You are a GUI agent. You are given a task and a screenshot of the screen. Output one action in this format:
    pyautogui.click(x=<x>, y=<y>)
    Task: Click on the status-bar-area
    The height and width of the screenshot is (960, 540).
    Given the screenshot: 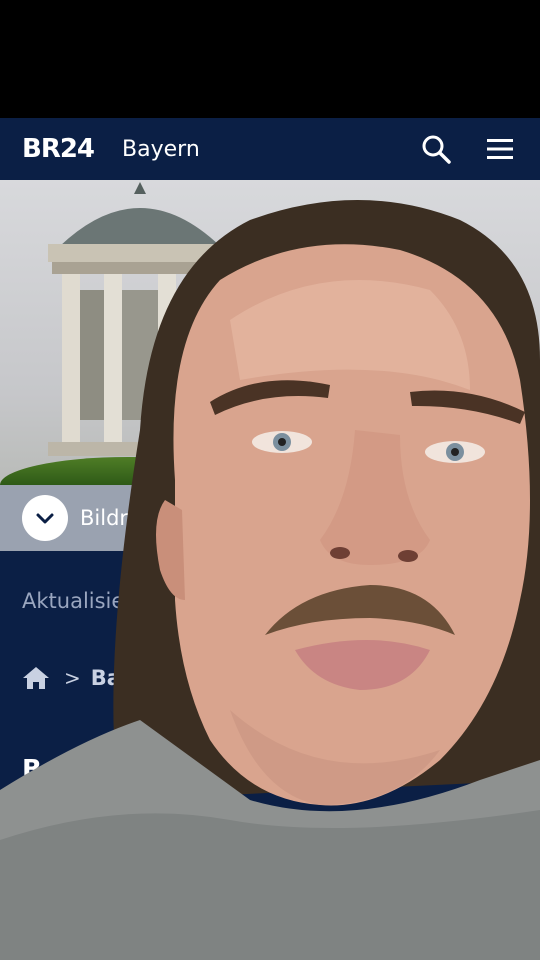 What is the action you would take?
    pyautogui.click(x=270, y=59)
    